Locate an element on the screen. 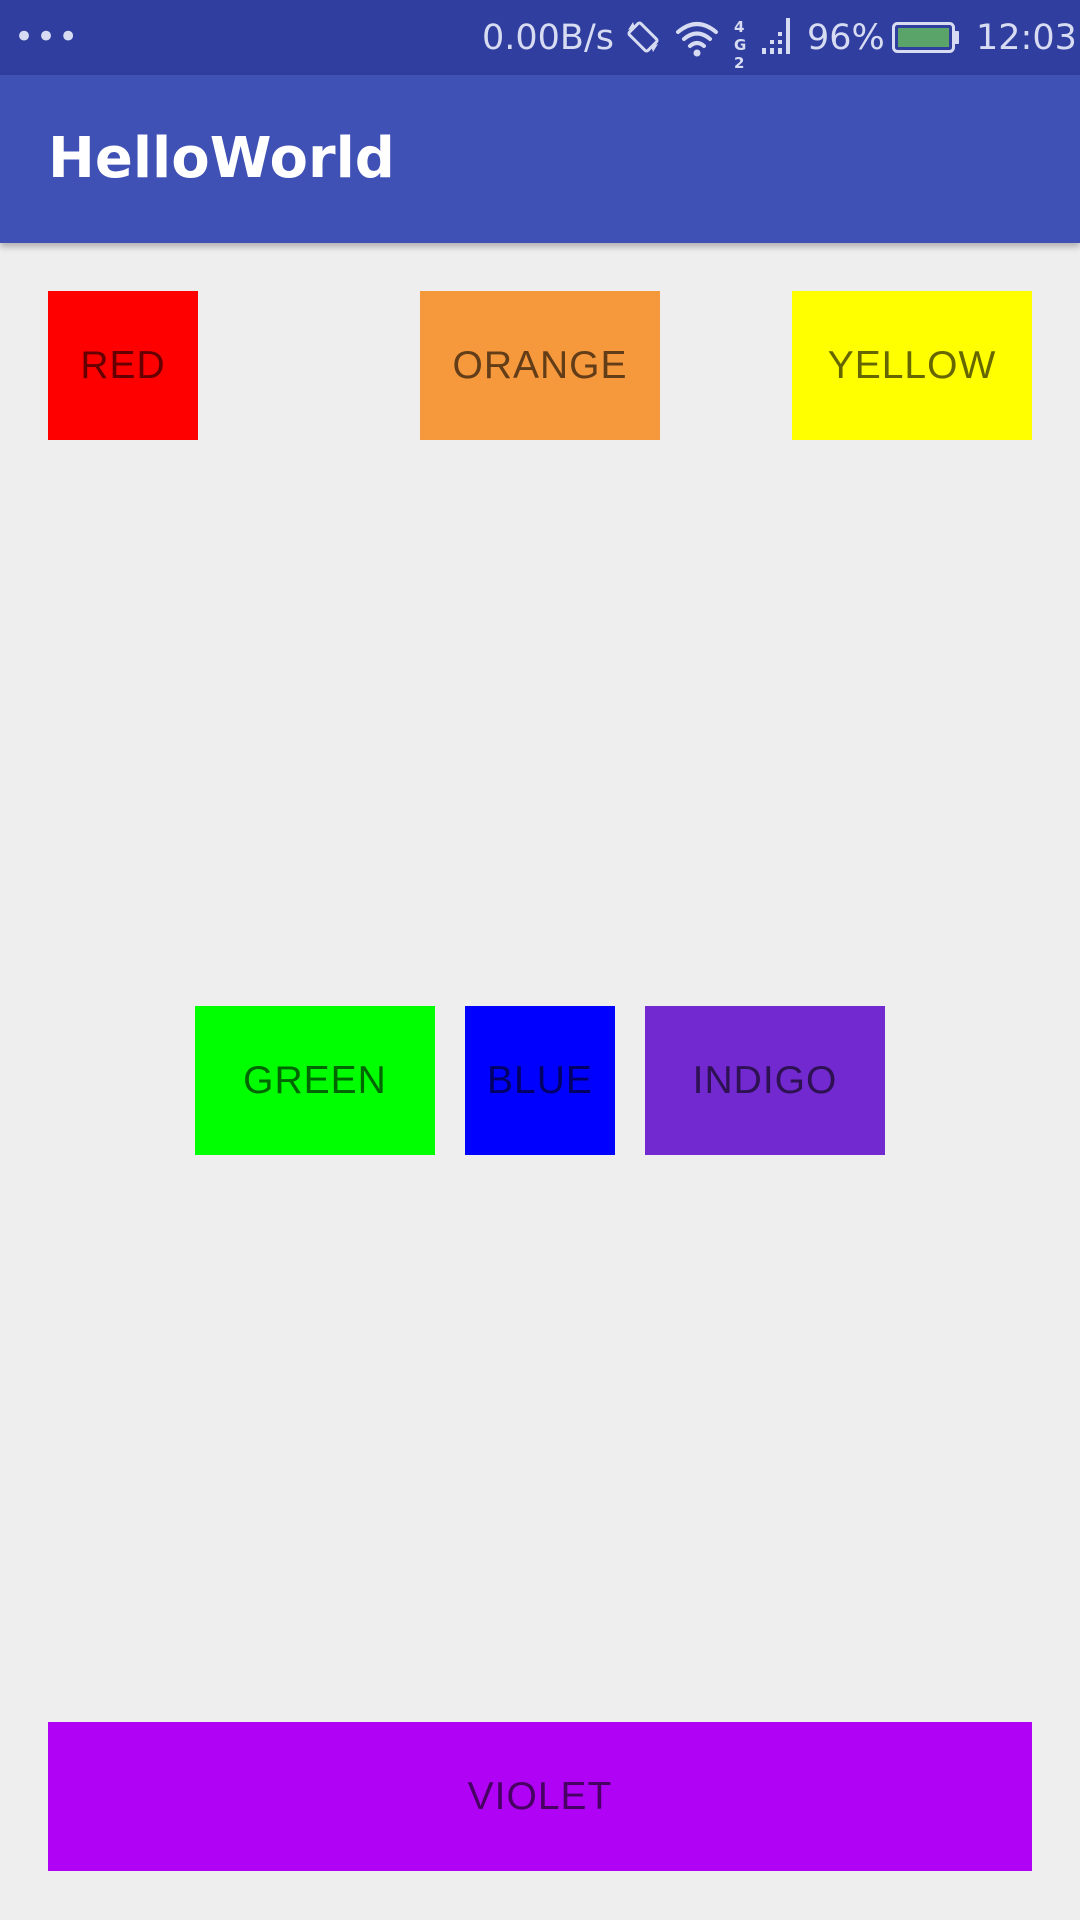 This screenshot has height=1920, width=1080. app-bar: HelloWorld is located at coordinates (540, 159).